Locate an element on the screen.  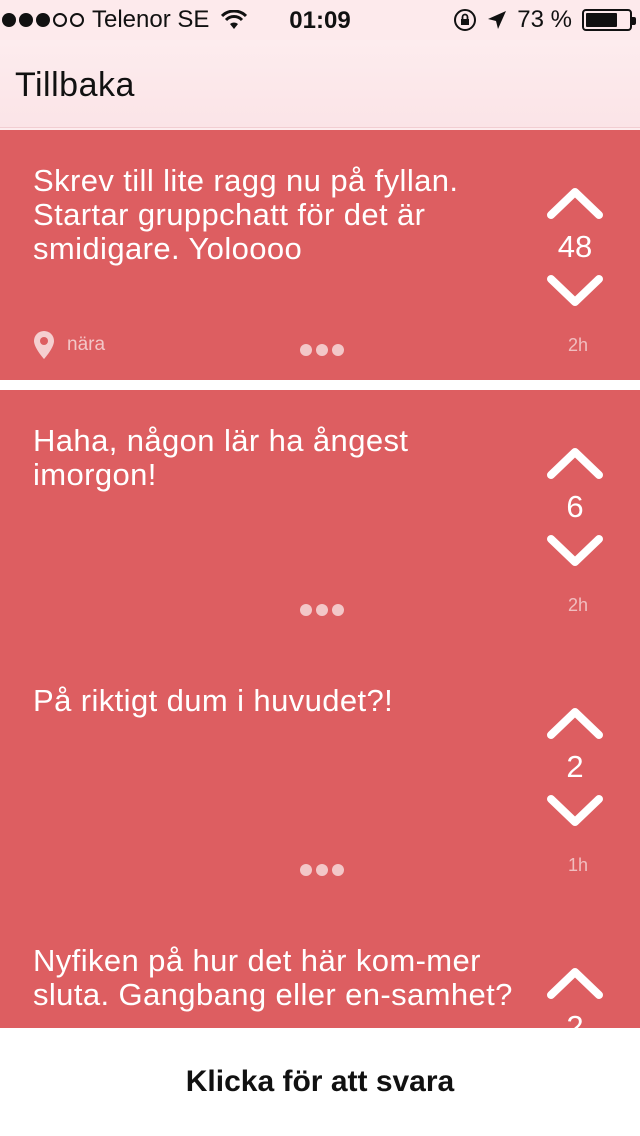
lock-rotation-icon is located at coordinates (465, 20).